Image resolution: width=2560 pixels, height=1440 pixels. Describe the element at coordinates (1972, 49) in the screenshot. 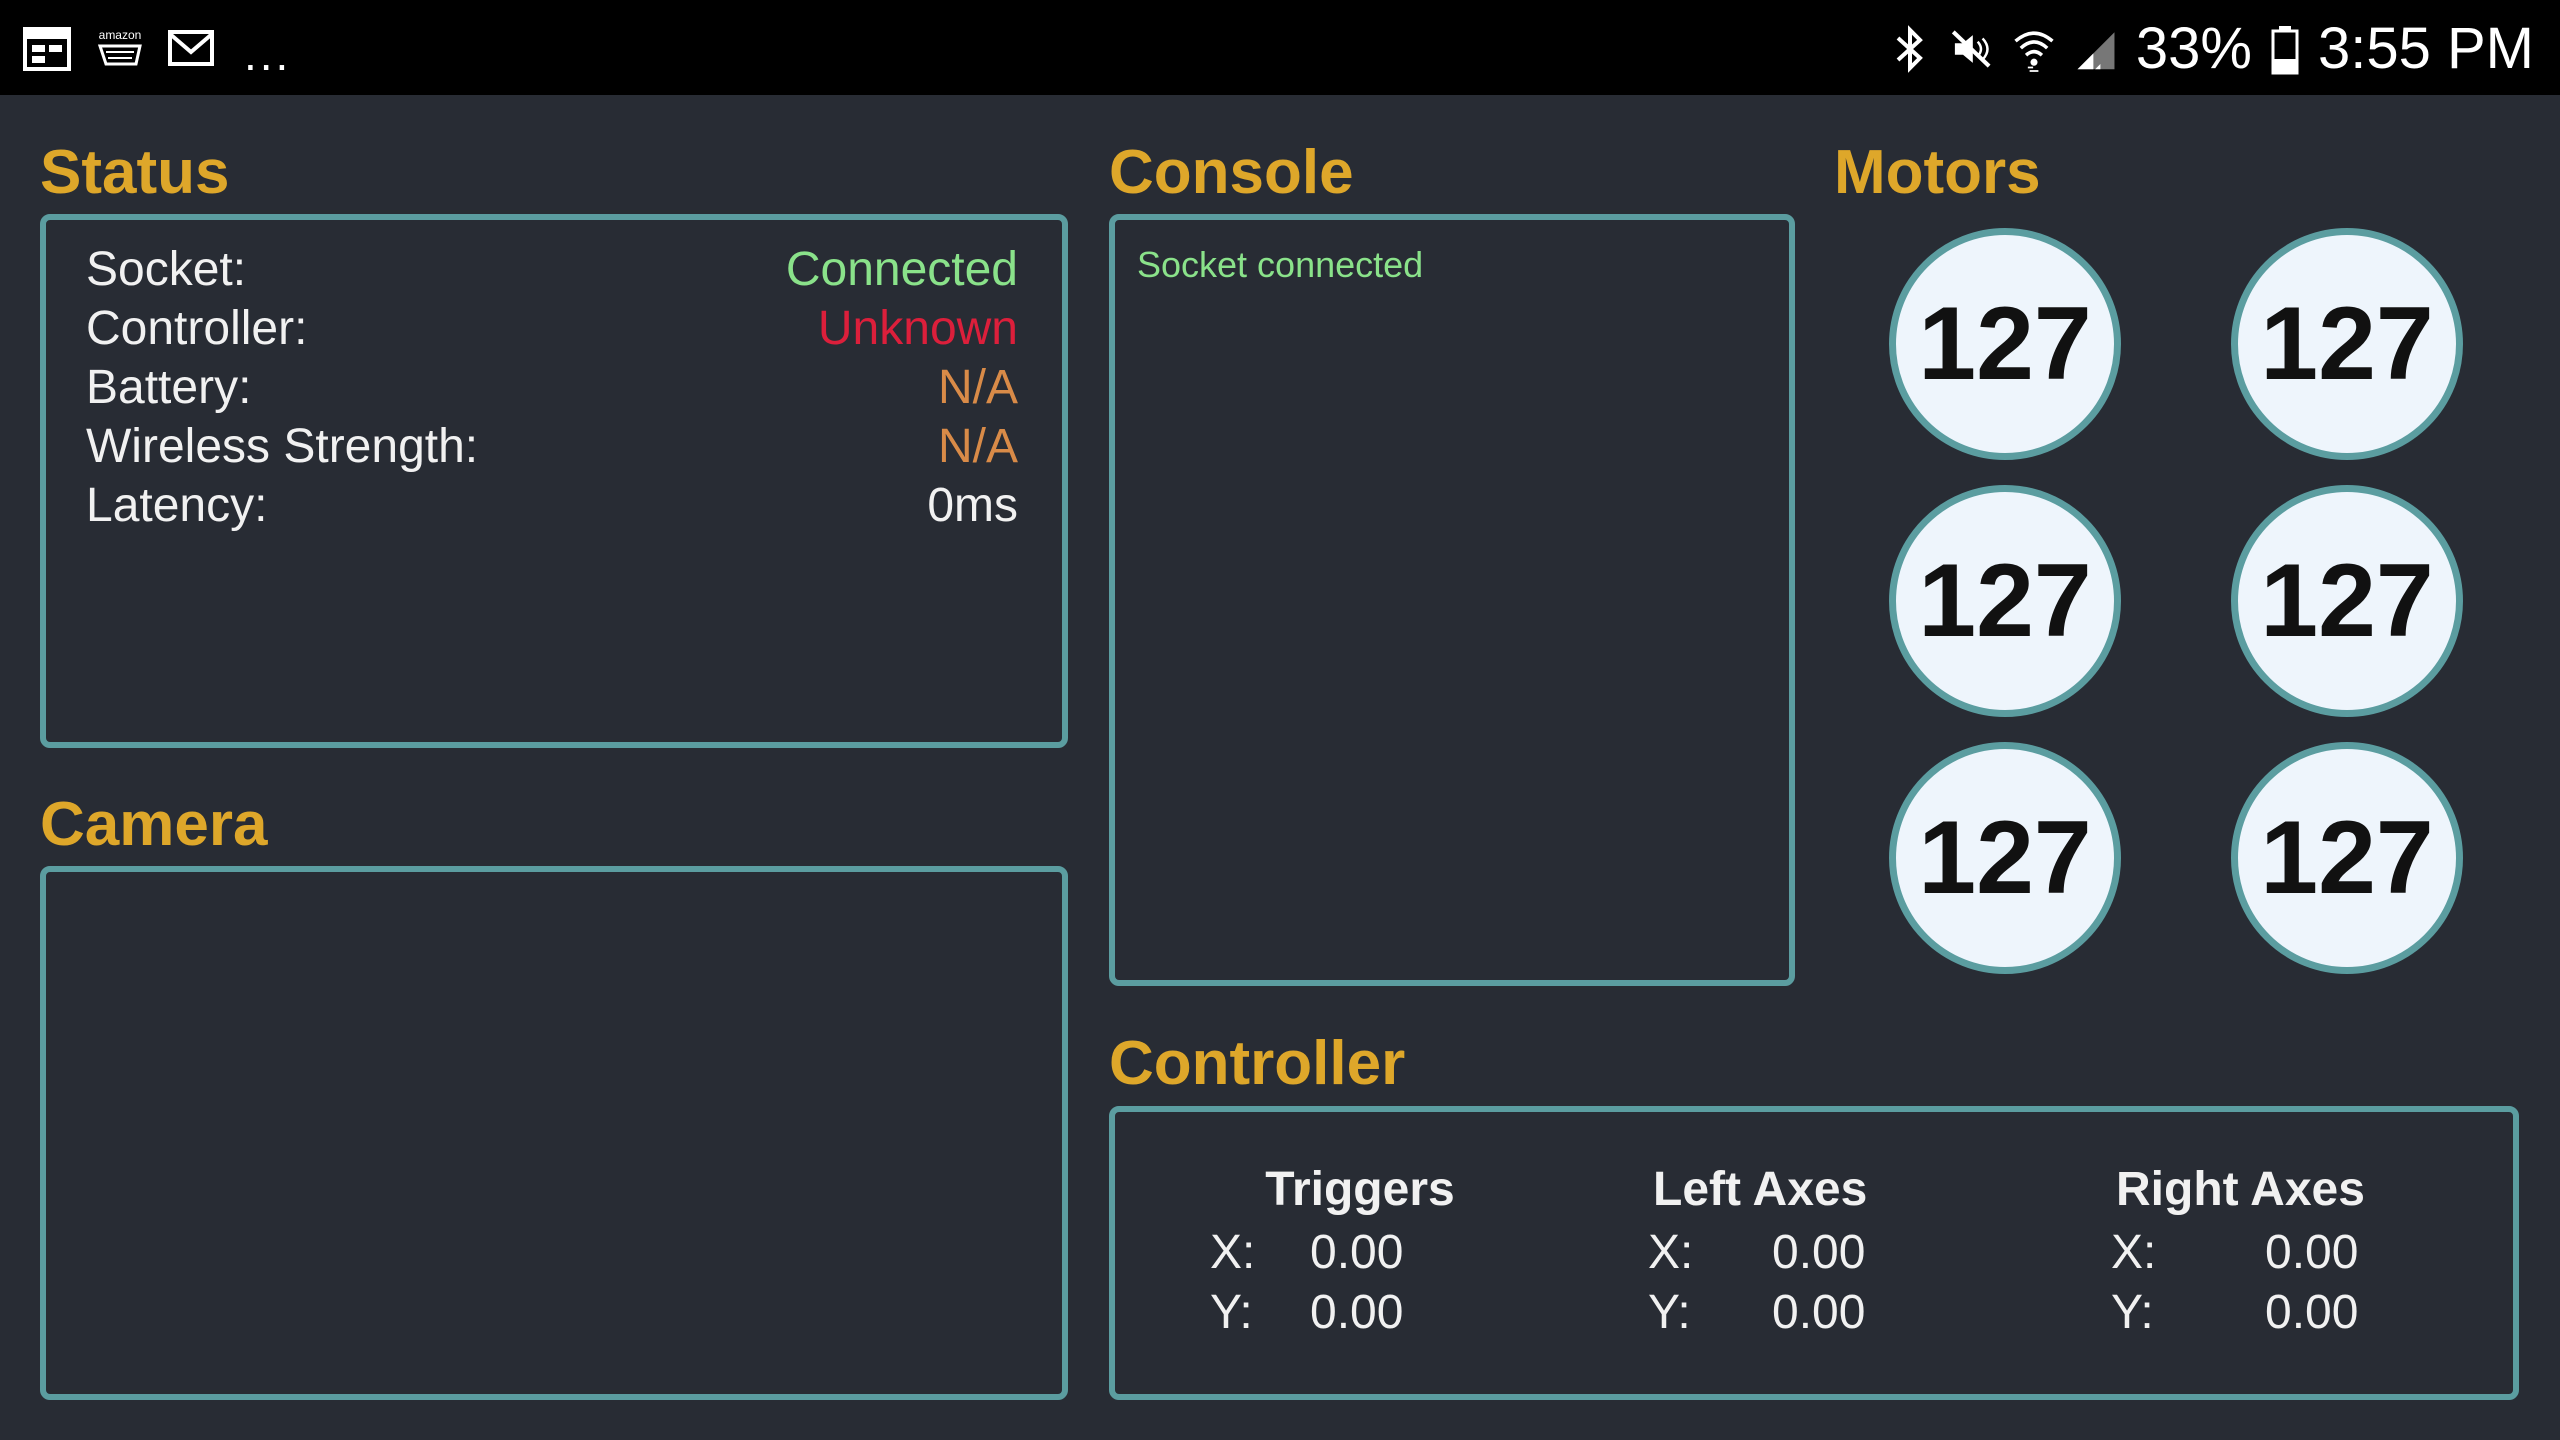

I see `mute-icon` at that location.